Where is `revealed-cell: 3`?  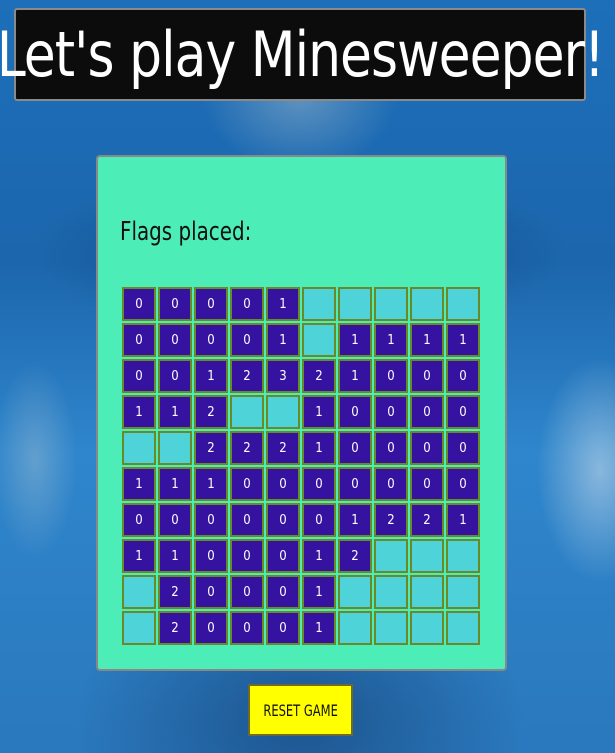
revealed-cell: 3 is located at coordinates (283, 376).